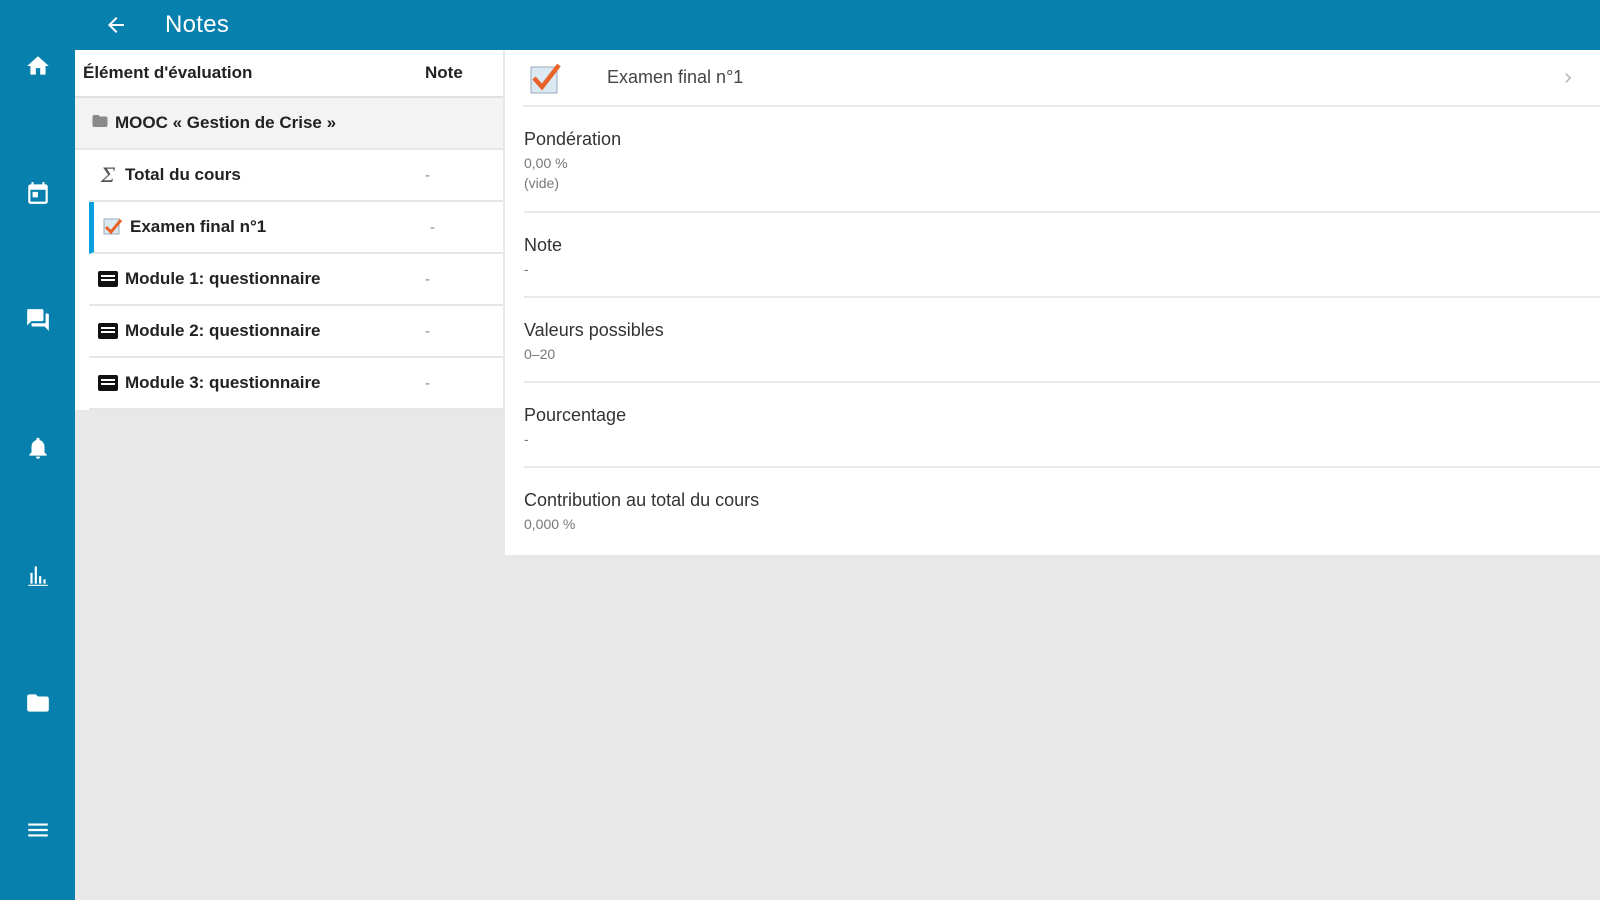 The image size is (1600, 900). I want to click on chevron-right-icon, so click(1568, 80).